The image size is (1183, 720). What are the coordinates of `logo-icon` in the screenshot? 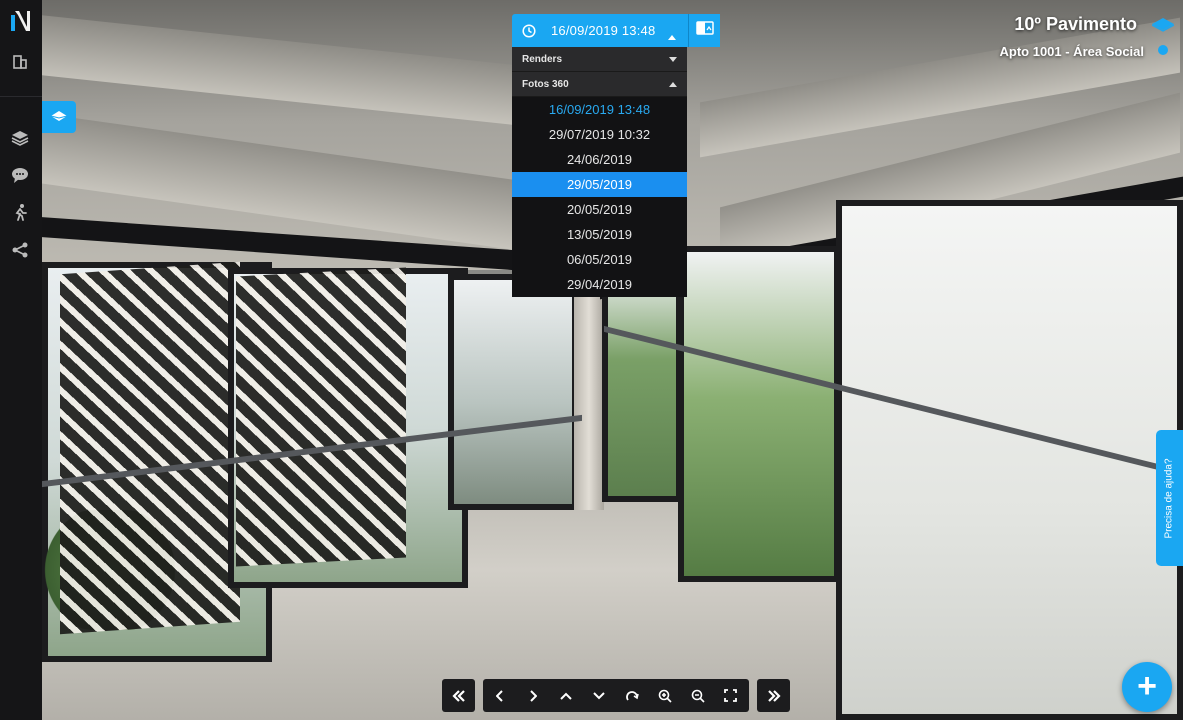 It's located at (20, 21).